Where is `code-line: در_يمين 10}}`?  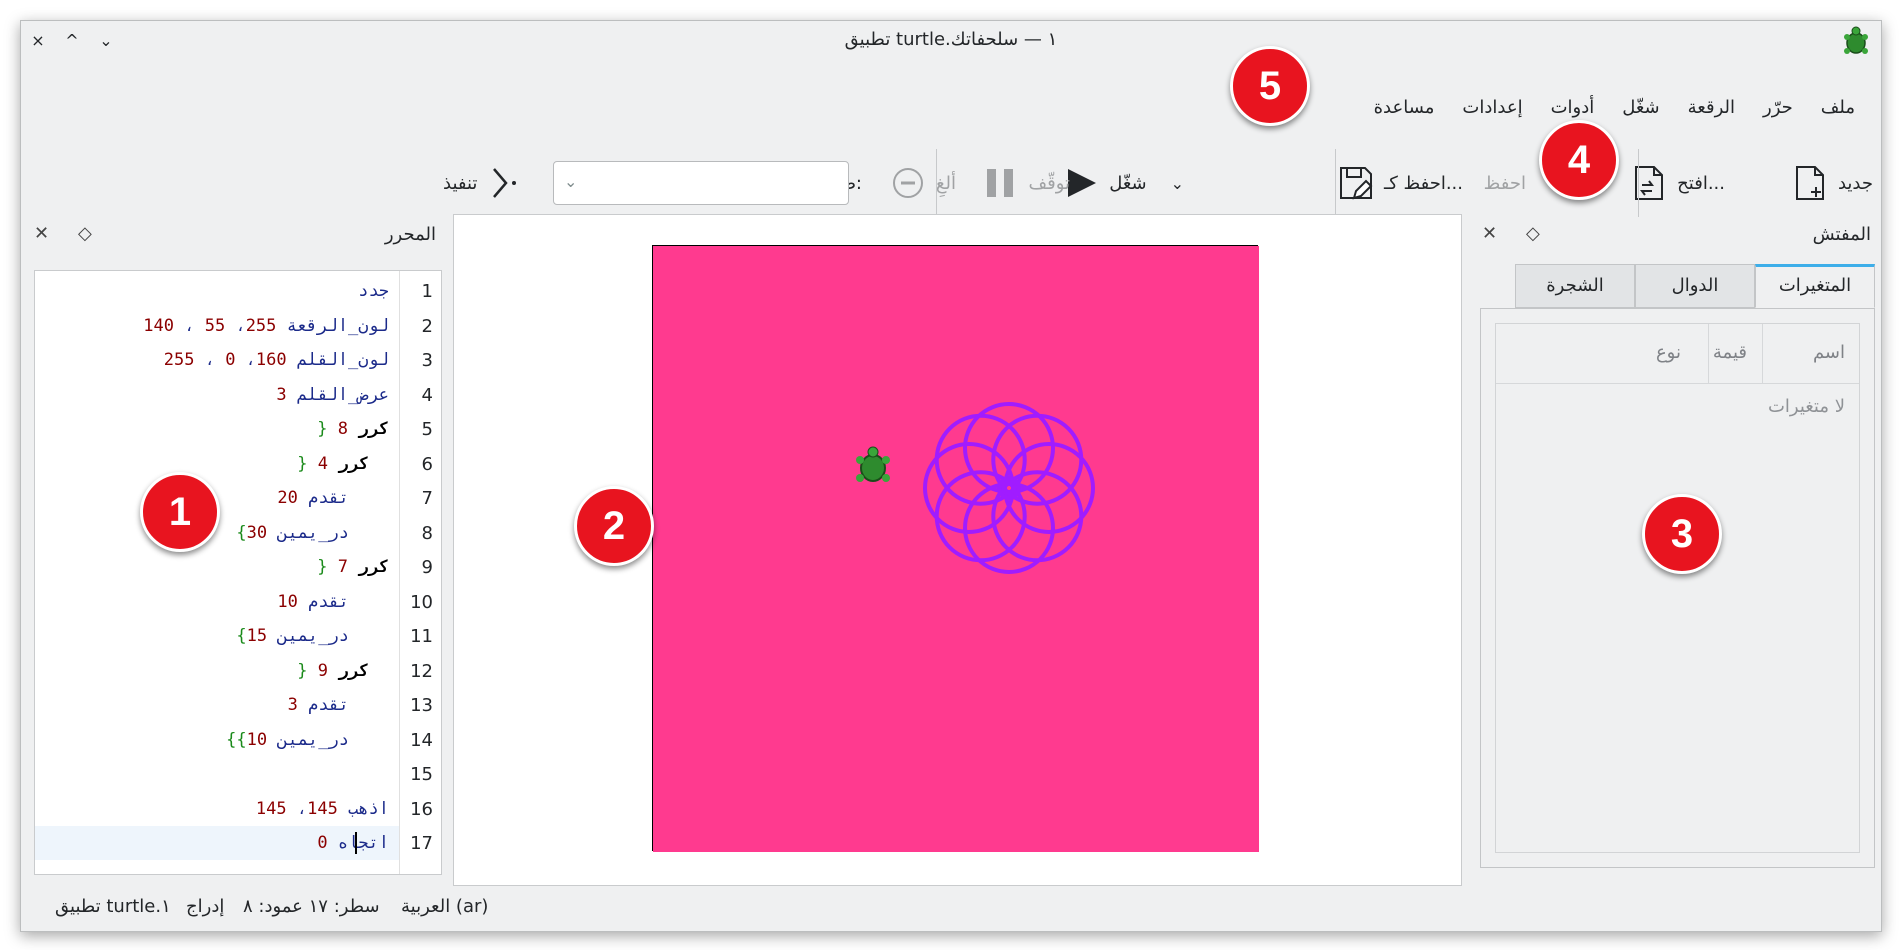
code-line: در_يمين 10}} is located at coordinates (287, 739).